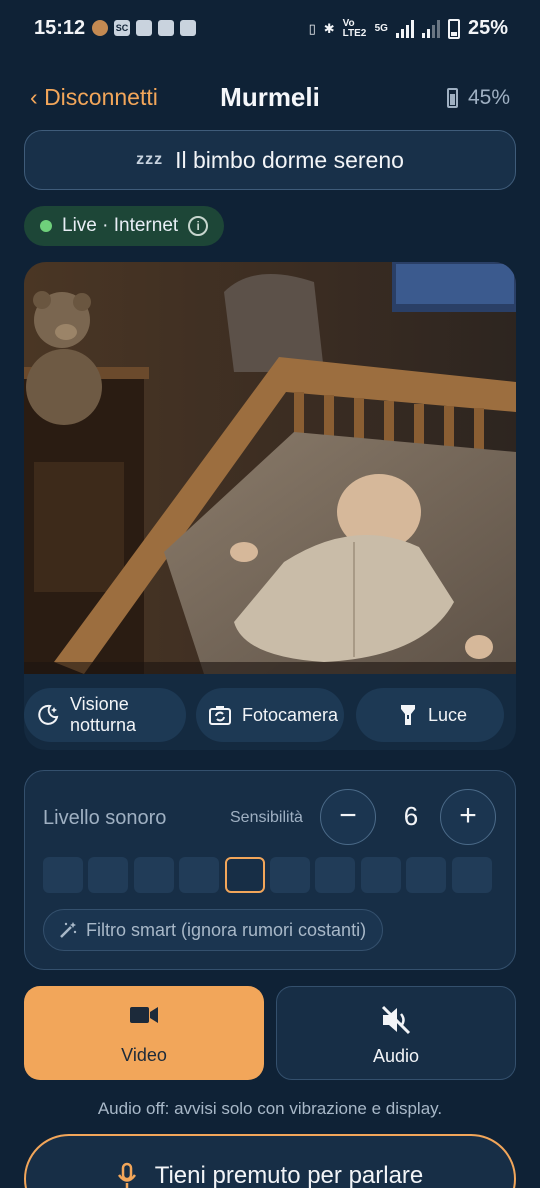  I want to click on camera-switch-icon, so click(220, 715).